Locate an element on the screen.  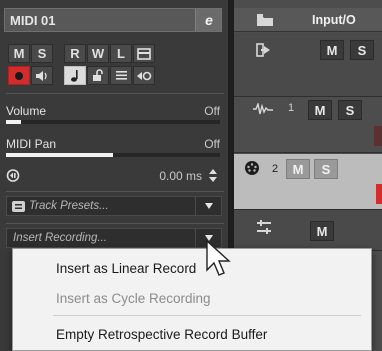
track-row-audio: 1 M S is located at coordinates (308, 125).